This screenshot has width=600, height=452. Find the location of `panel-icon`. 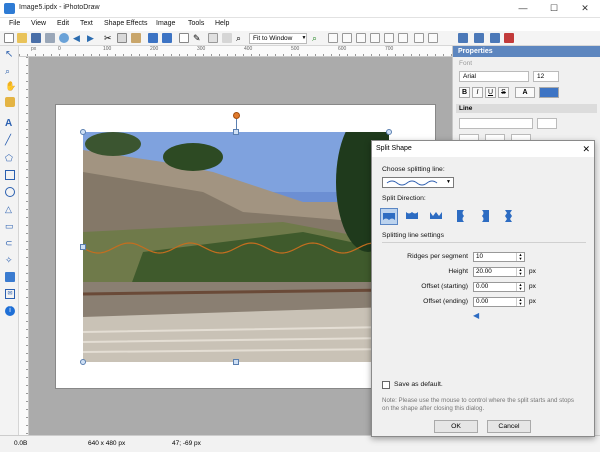

panel-icon is located at coordinates (479, 38).